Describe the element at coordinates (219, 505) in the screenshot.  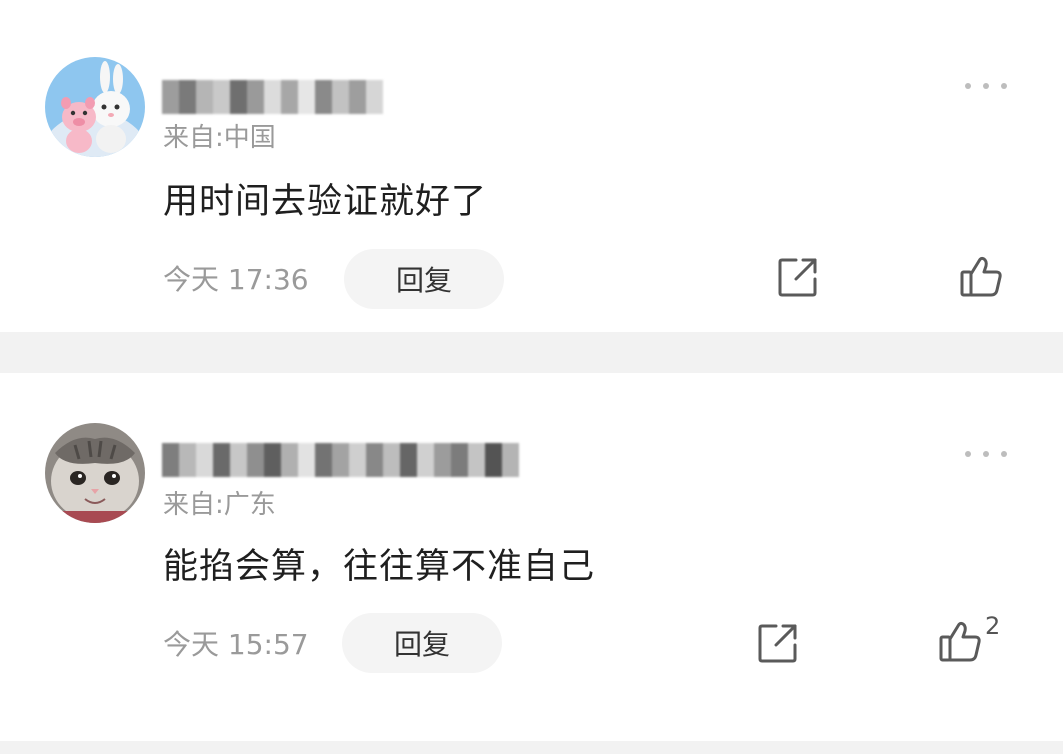
I see `comment-origin: 来自:广东` at that location.